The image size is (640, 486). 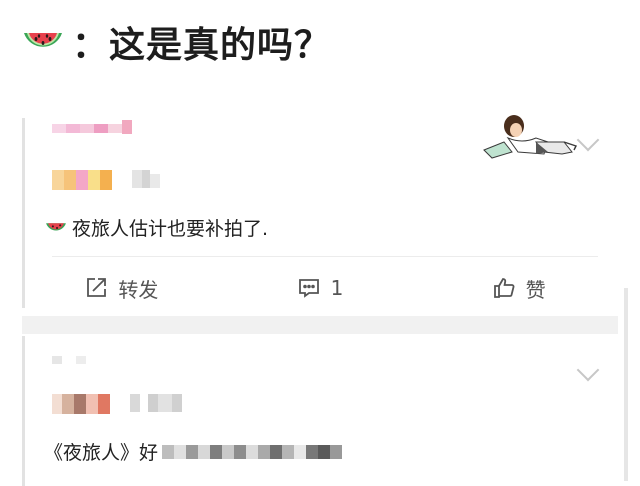 What do you see at coordinates (138, 289) in the screenshot?
I see `share-label: 转发` at bounding box center [138, 289].